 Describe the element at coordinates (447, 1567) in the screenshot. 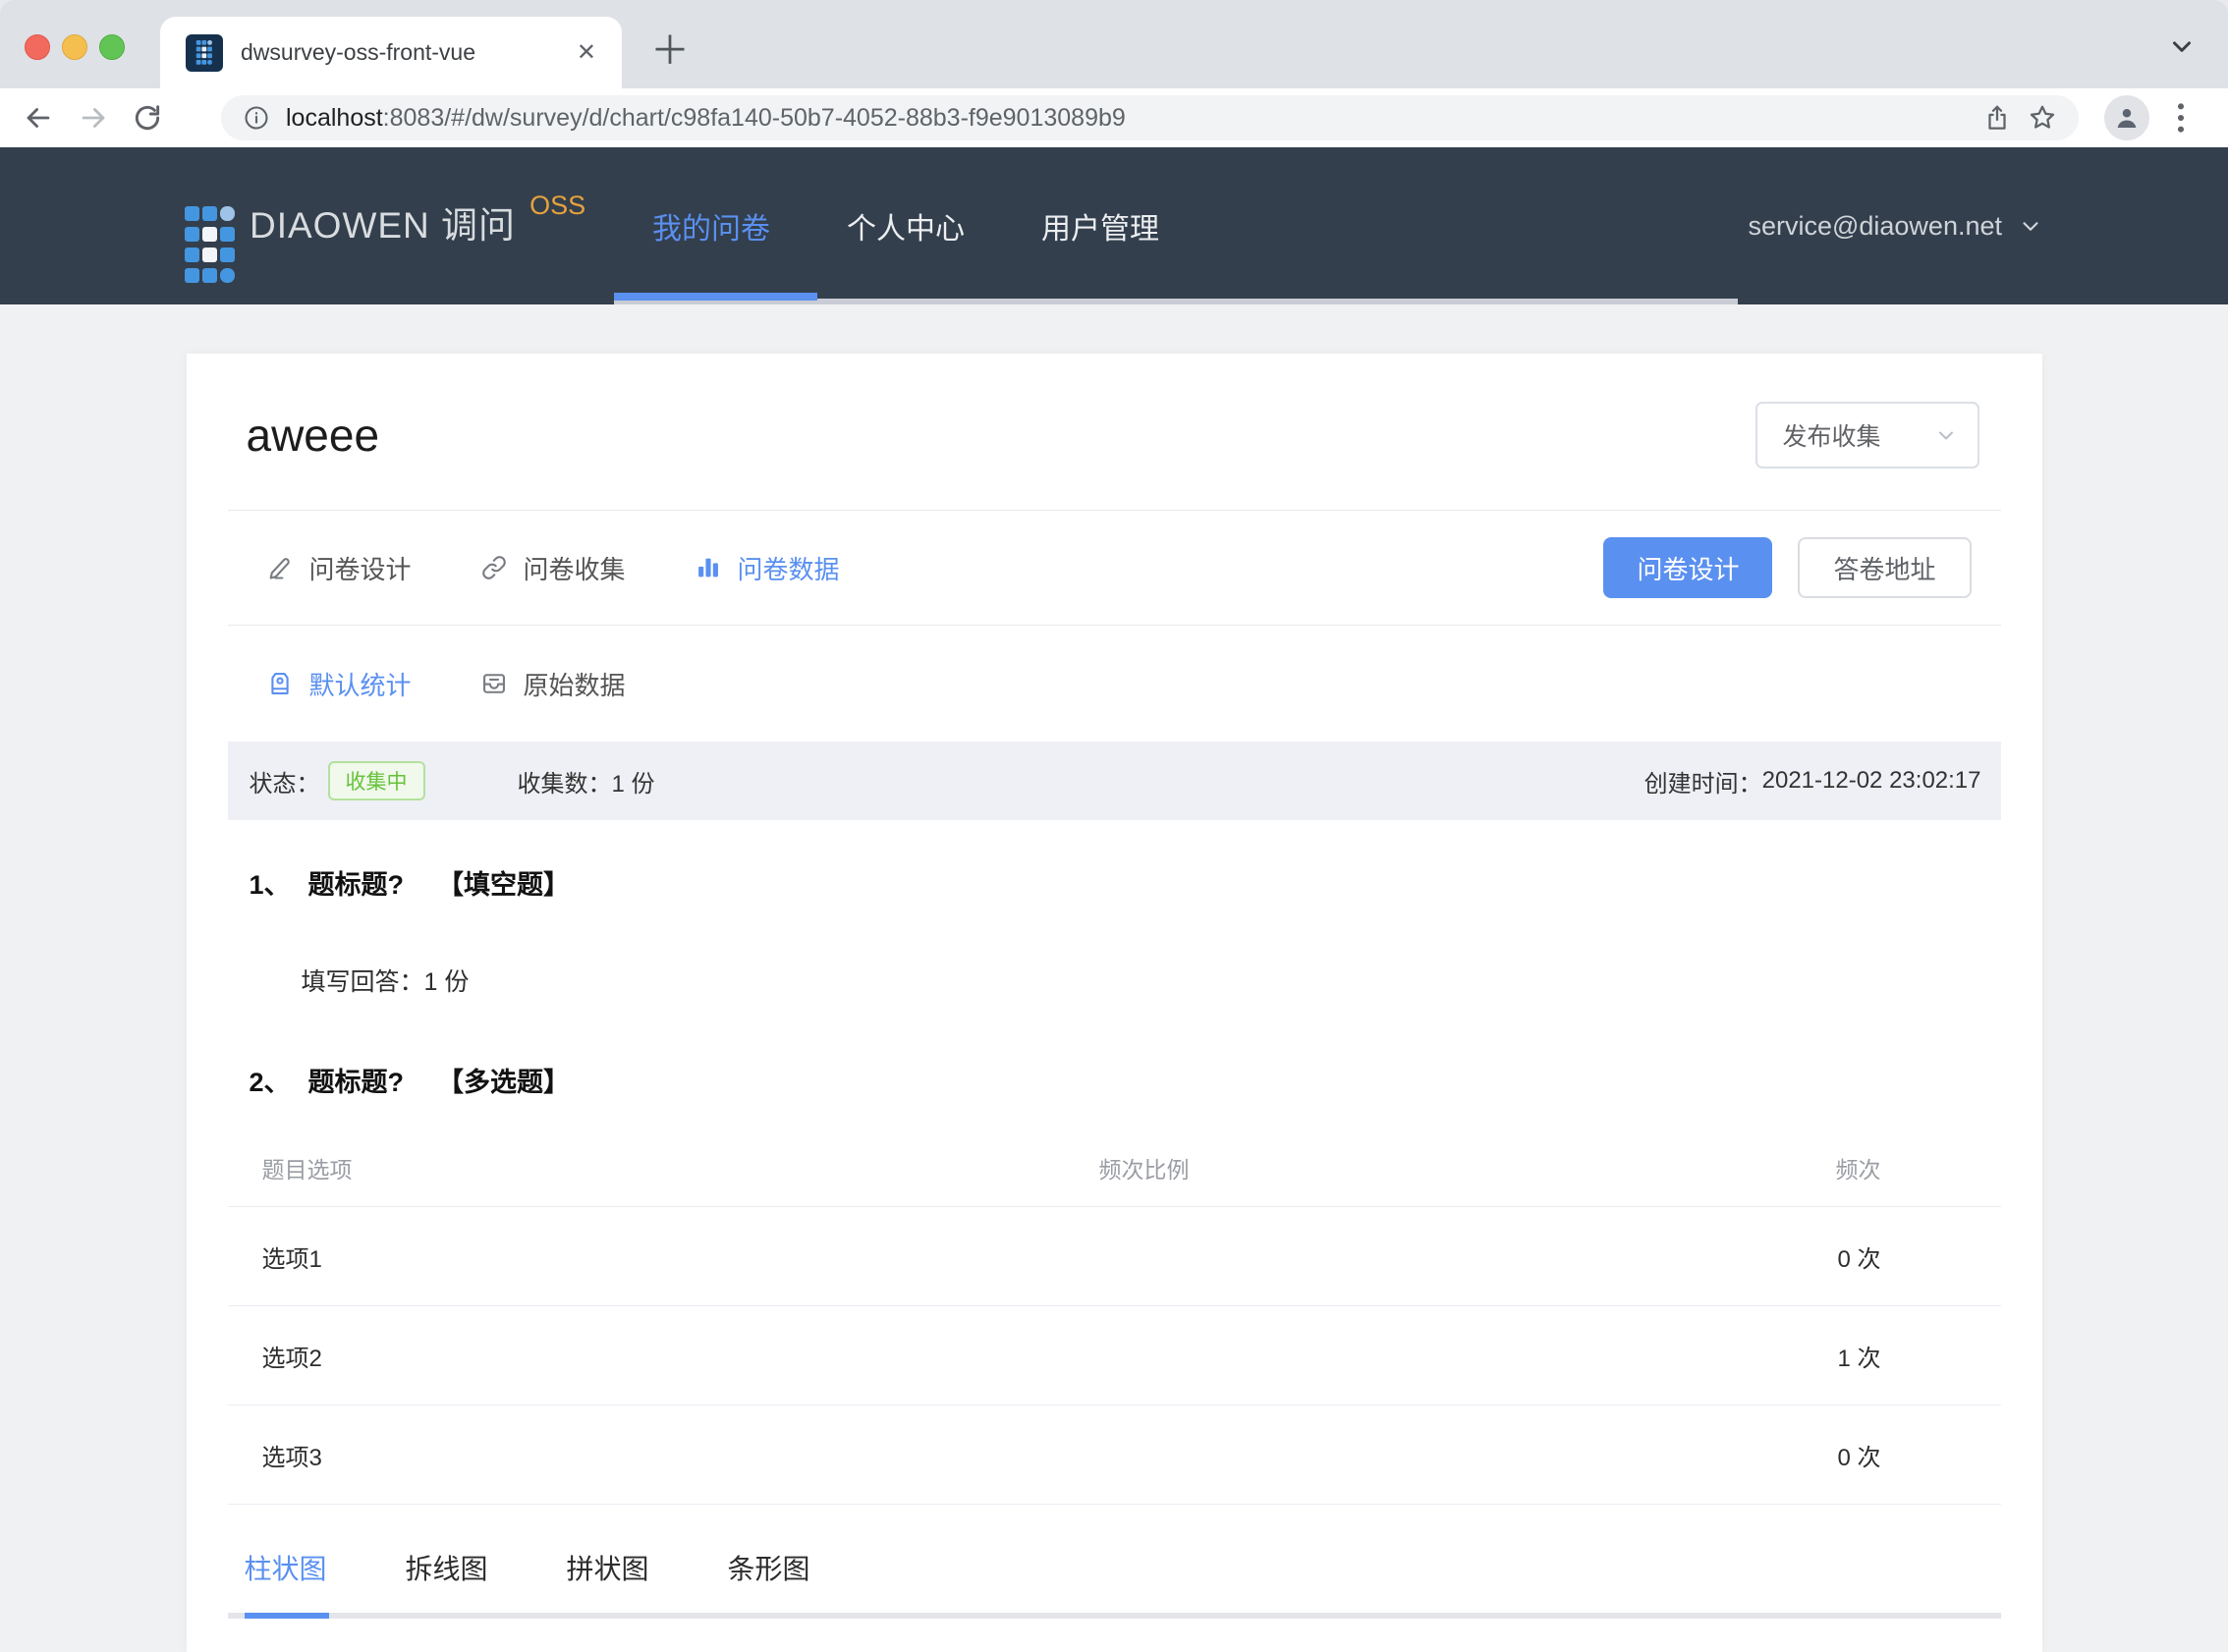

I see `tab-line-chart: 拆线图` at that location.